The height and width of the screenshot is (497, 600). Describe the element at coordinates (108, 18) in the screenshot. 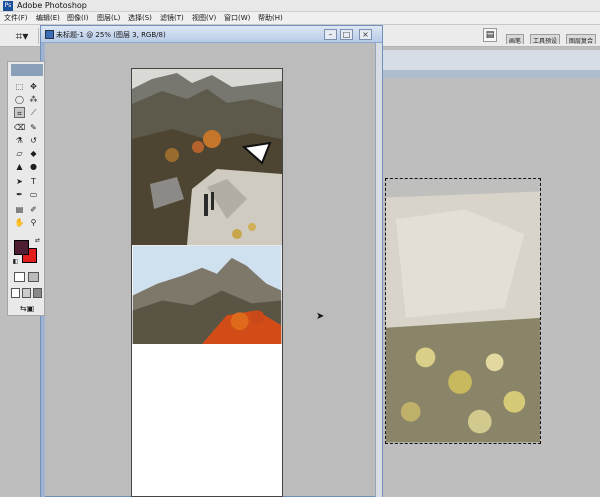

I see `menu-layer: 图层(L)` at that location.